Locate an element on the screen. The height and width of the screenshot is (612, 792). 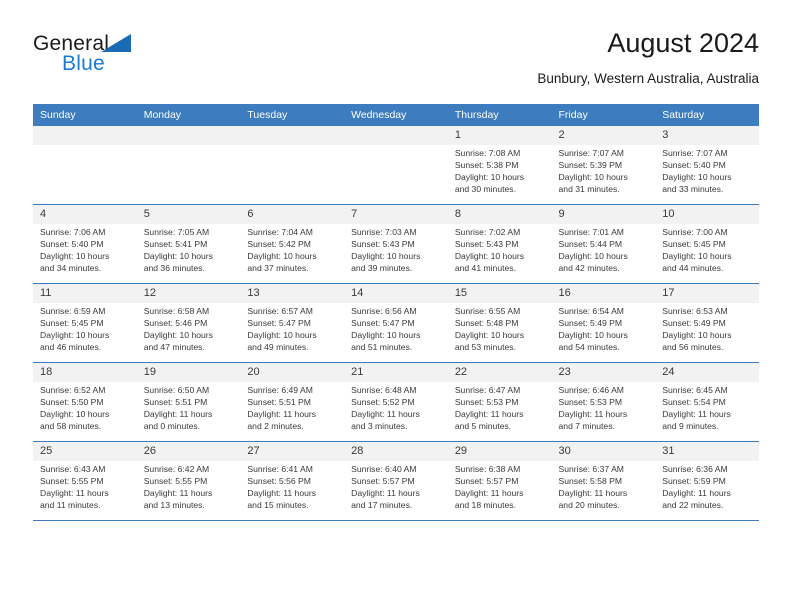
day-number: 22 is located at coordinates (499, 372).